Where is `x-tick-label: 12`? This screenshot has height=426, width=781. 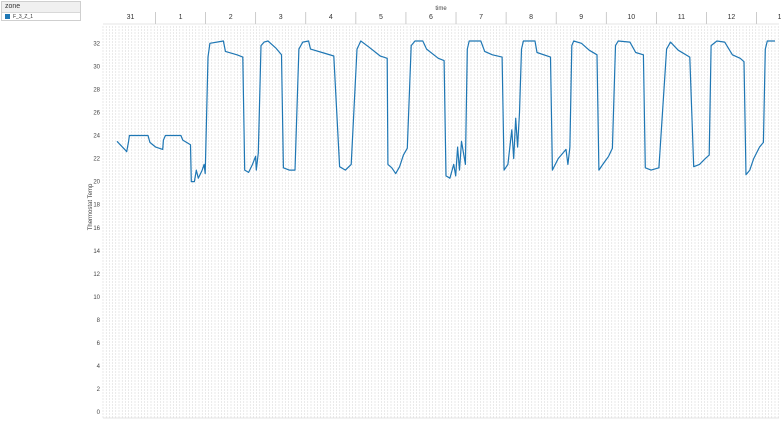 x-tick-label: 12 is located at coordinates (732, 17).